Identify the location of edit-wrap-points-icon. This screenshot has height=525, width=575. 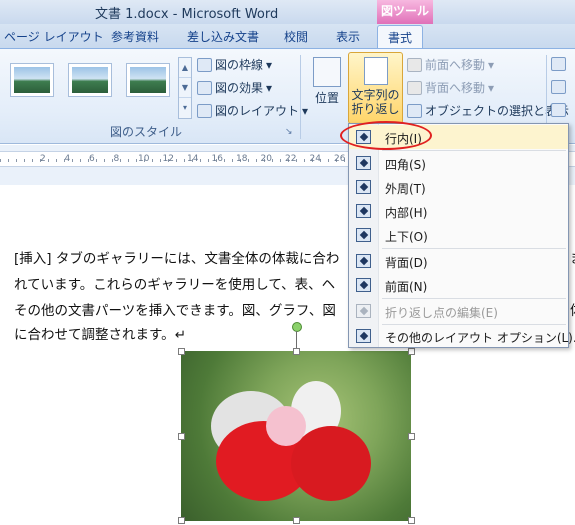
(363, 311).